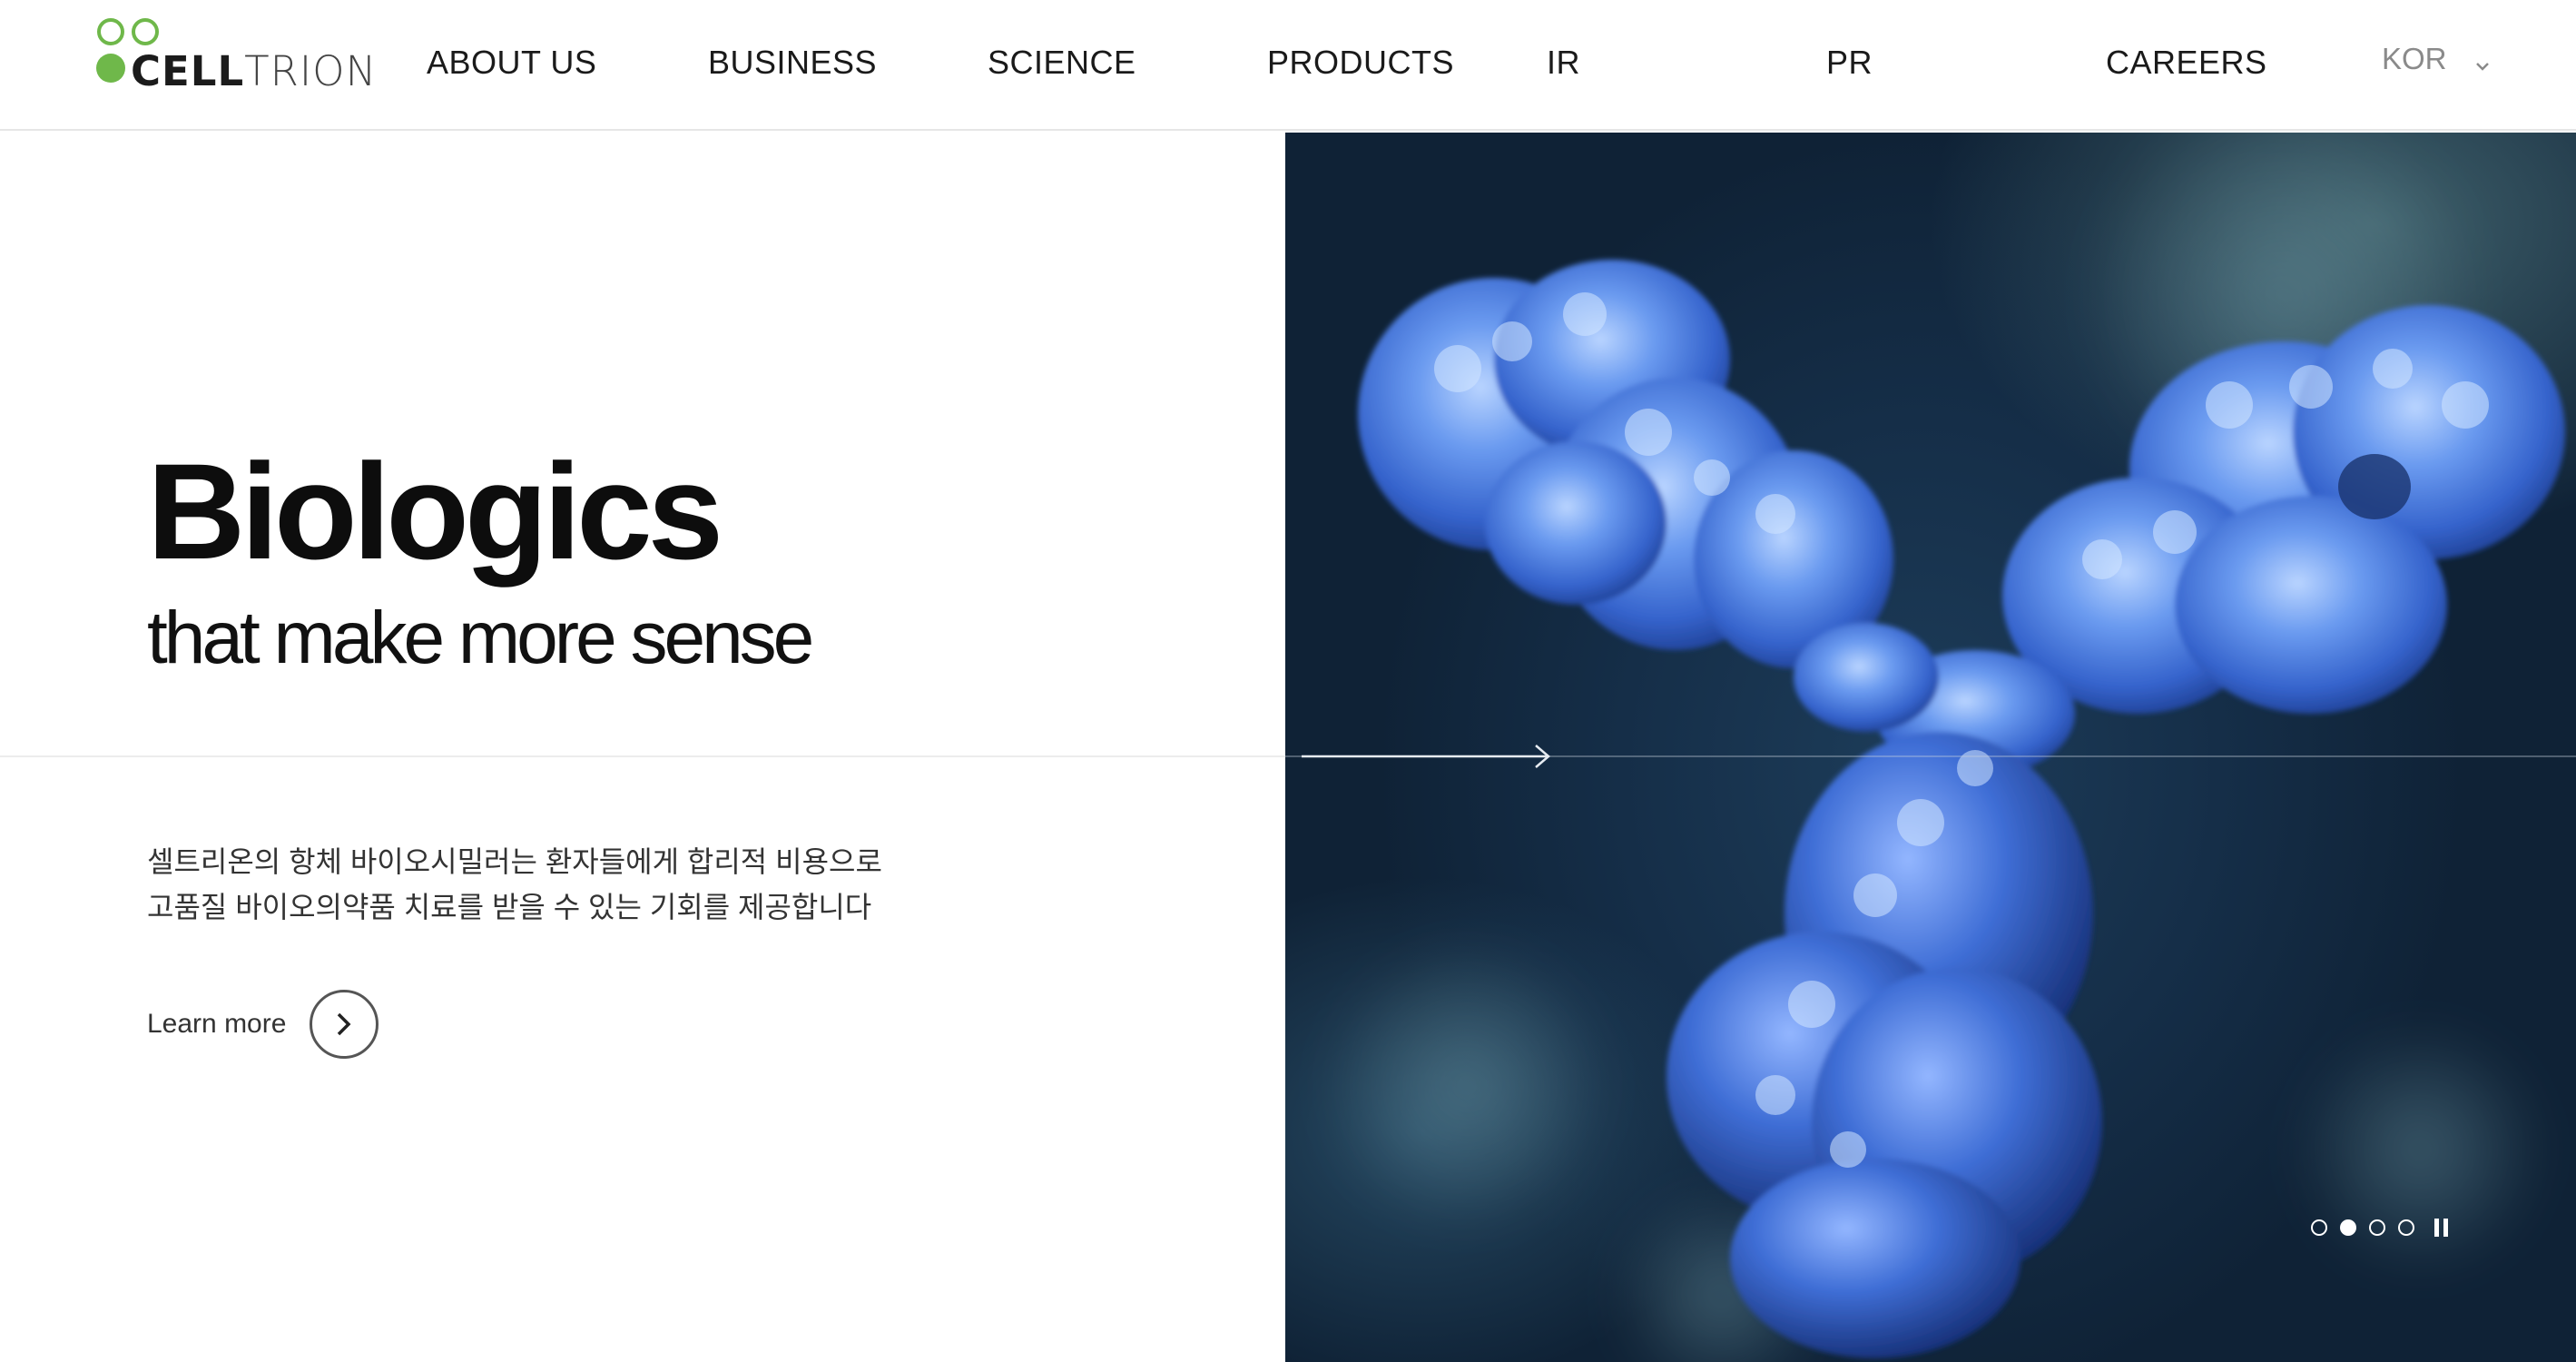  I want to click on learn-more-button, so click(344, 1024).